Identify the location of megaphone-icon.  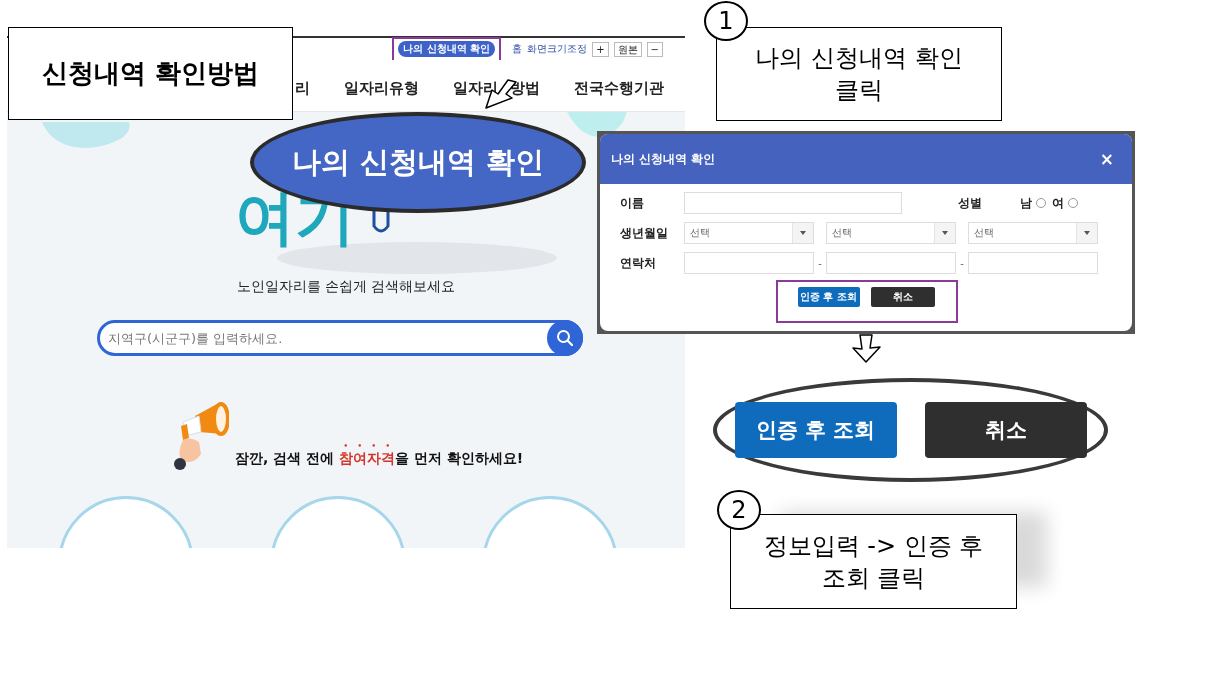
(201, 436).